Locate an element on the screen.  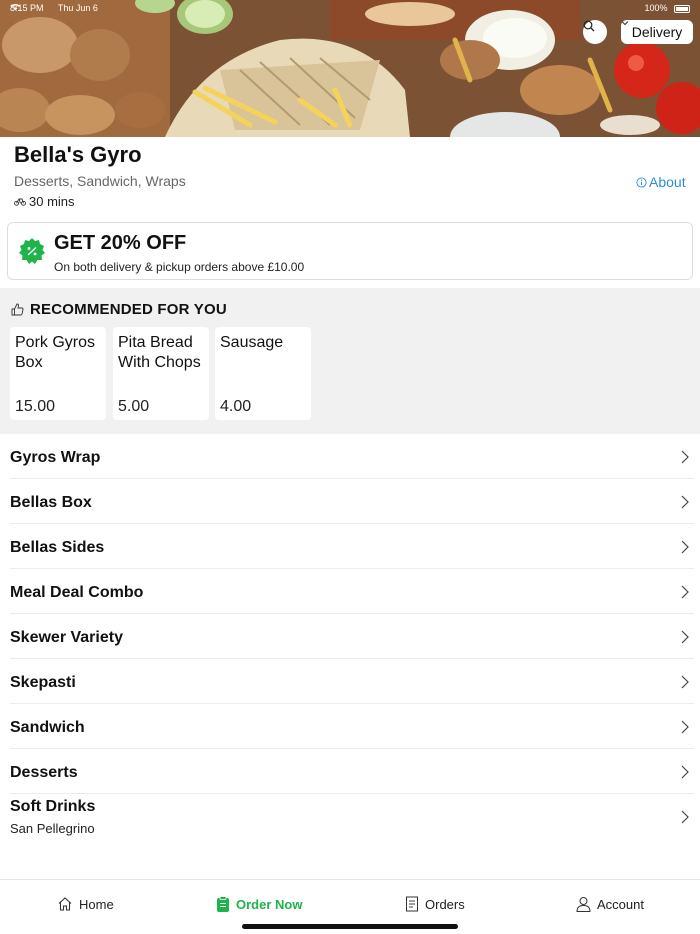
menu-category-label: Desserts is located at coordinates (44, 772).